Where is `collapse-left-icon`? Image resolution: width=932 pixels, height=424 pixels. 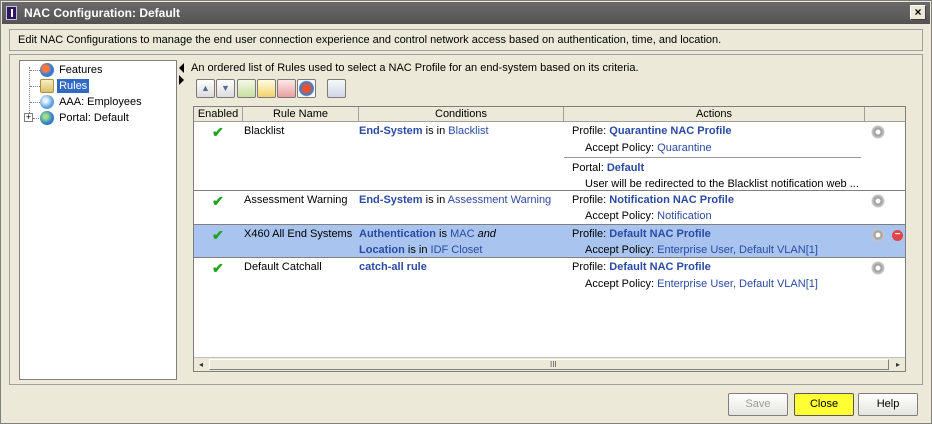
collapse-left-icon is located at coordinates (181, 68).